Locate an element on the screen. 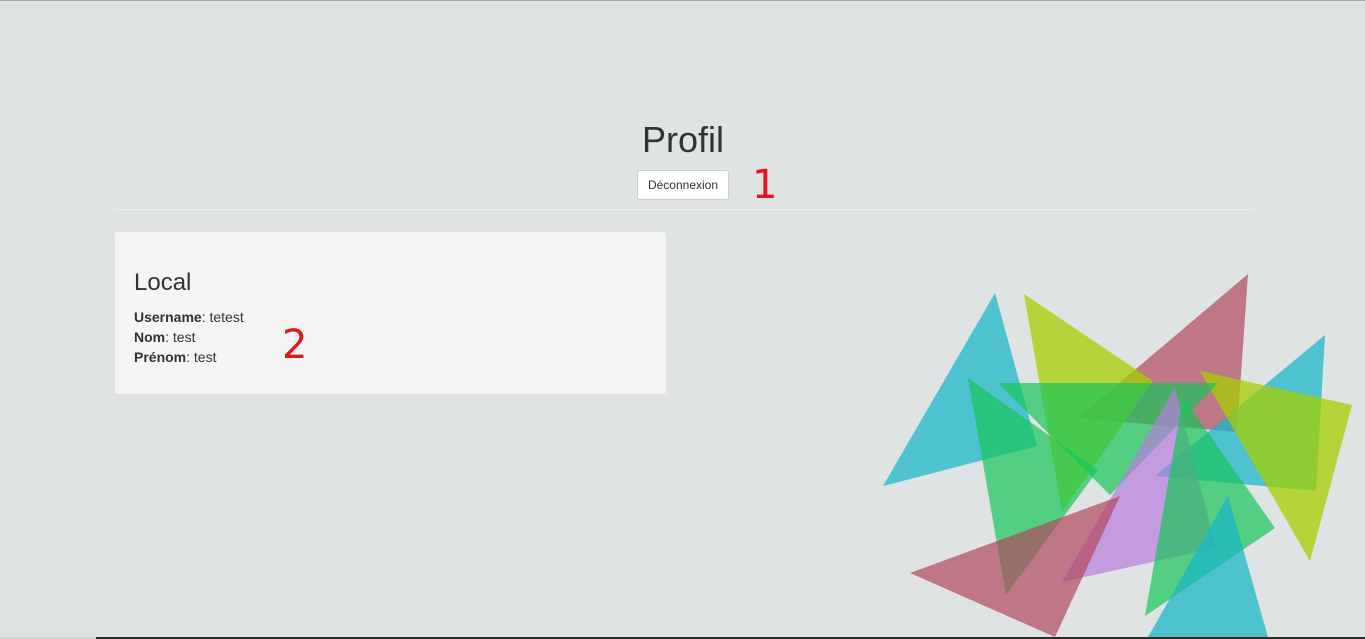 The width and height of the screenshot is (1365, 639). annotation-marker-1: 1 is located at coordinates (765, 185).